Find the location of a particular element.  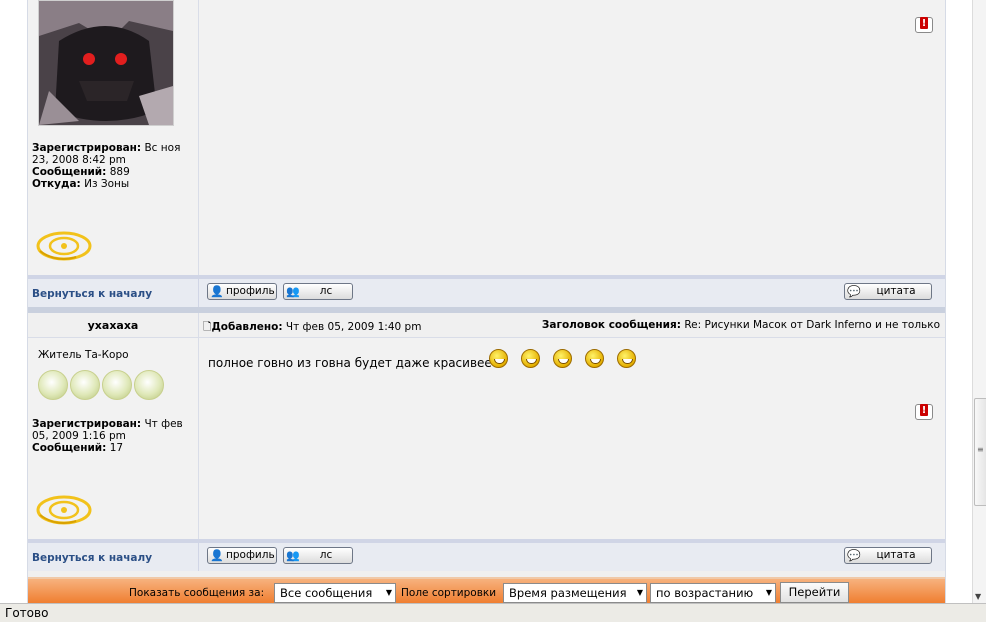

sort-order-select: по возрастанию ▼ is located at coordinates (713, 593).